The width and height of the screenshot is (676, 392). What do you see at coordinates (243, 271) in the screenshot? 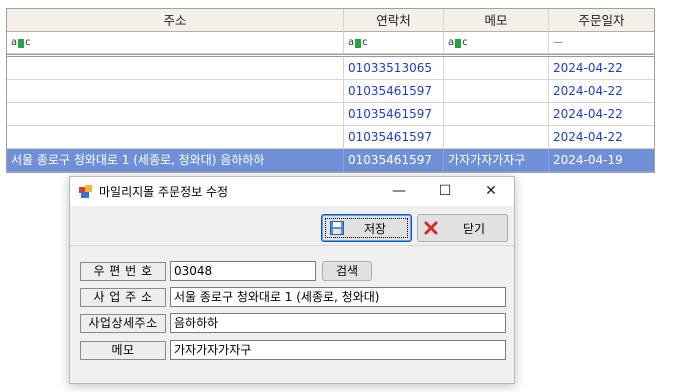
I see `zip-field: 03048` at bounding box center [243, 271].